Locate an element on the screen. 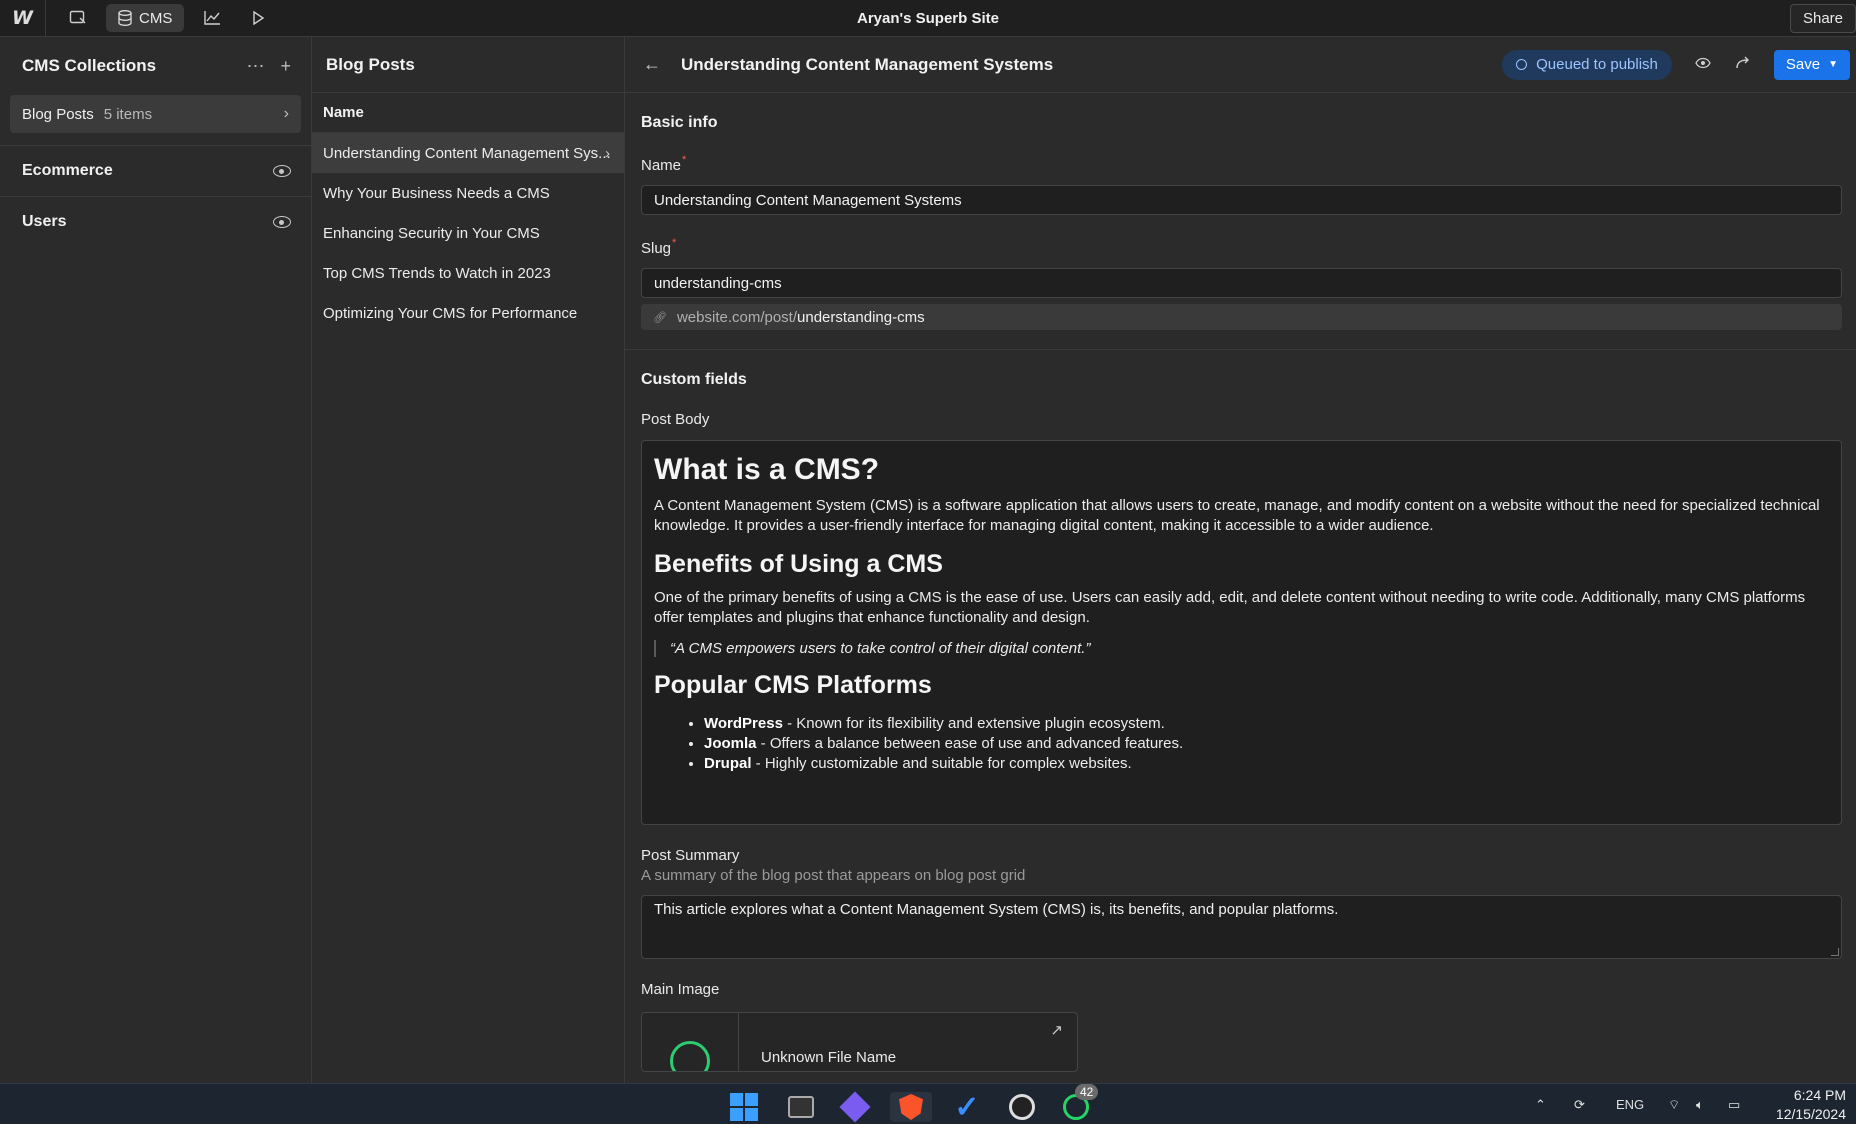 This screenshot has height=1124, width=1856. url-base: website.com/post/ is located at coordinates (737, 317).